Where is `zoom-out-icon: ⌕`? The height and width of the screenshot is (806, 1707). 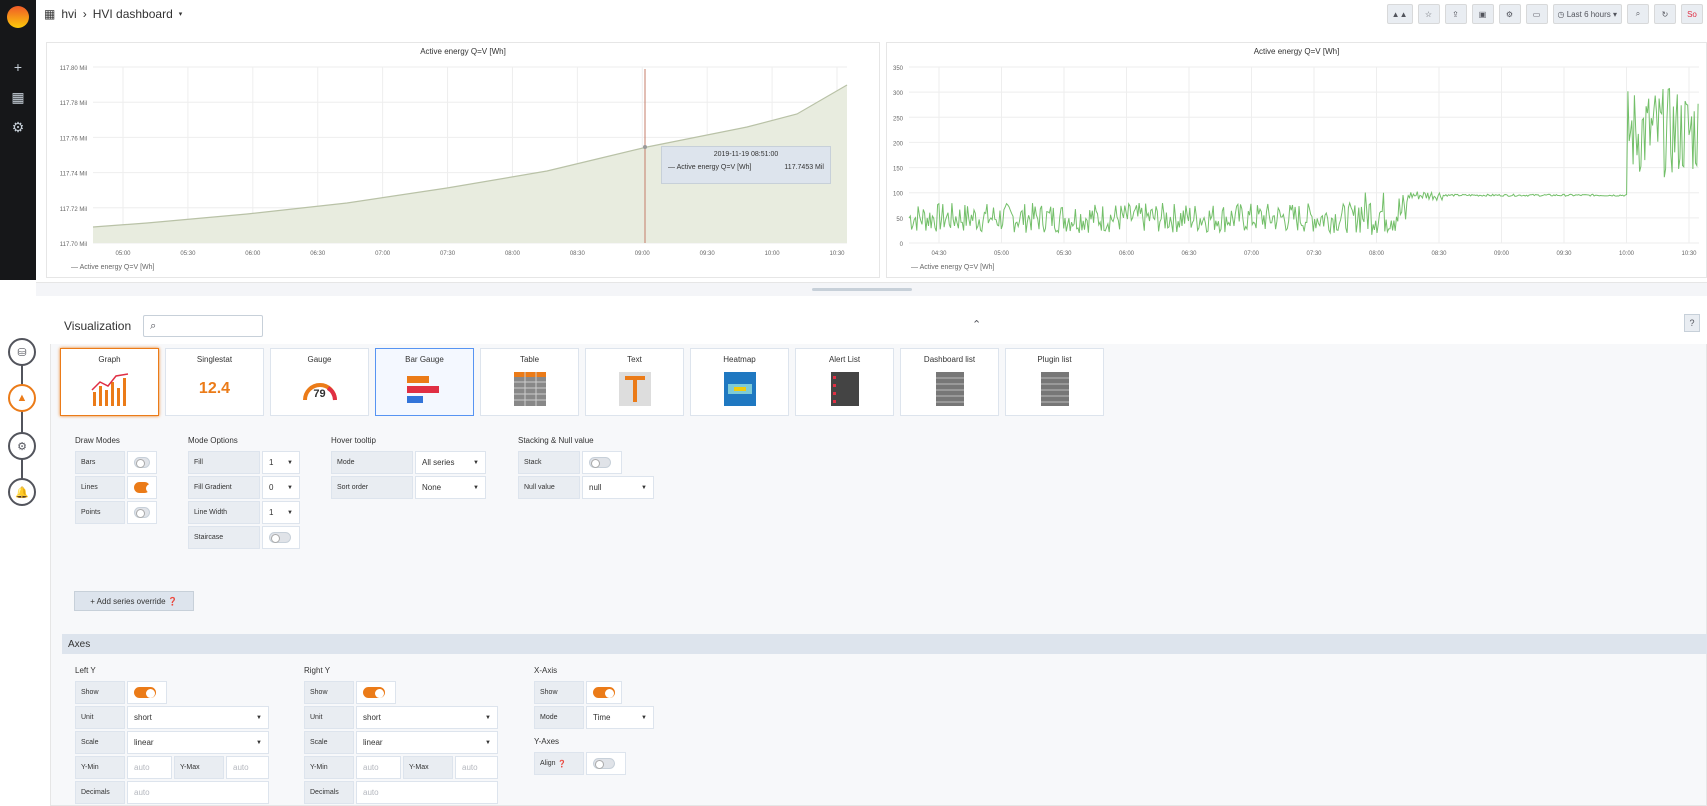 zoom-out-icon: ⌕ is located at coordinates (1638, 14).